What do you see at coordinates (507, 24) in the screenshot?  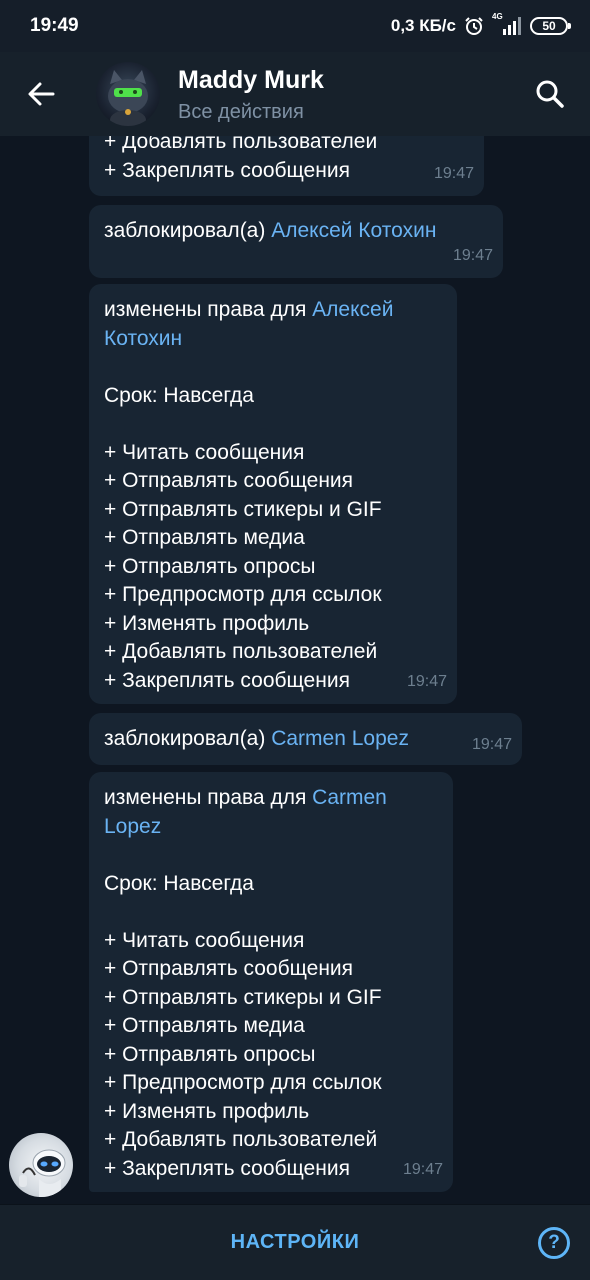 I see `signal-group: 4G` at bounding box center [507, 24].